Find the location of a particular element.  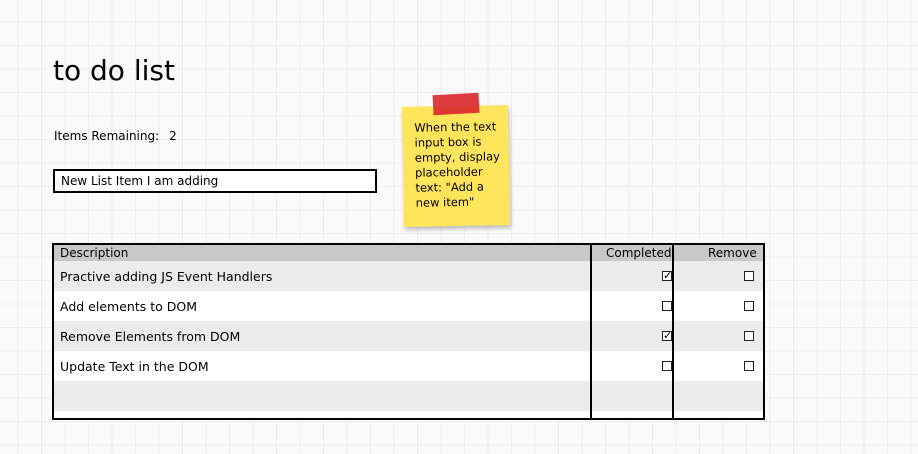

items-remaining-label: Items Remaining: is located at coordinates (107, 136).